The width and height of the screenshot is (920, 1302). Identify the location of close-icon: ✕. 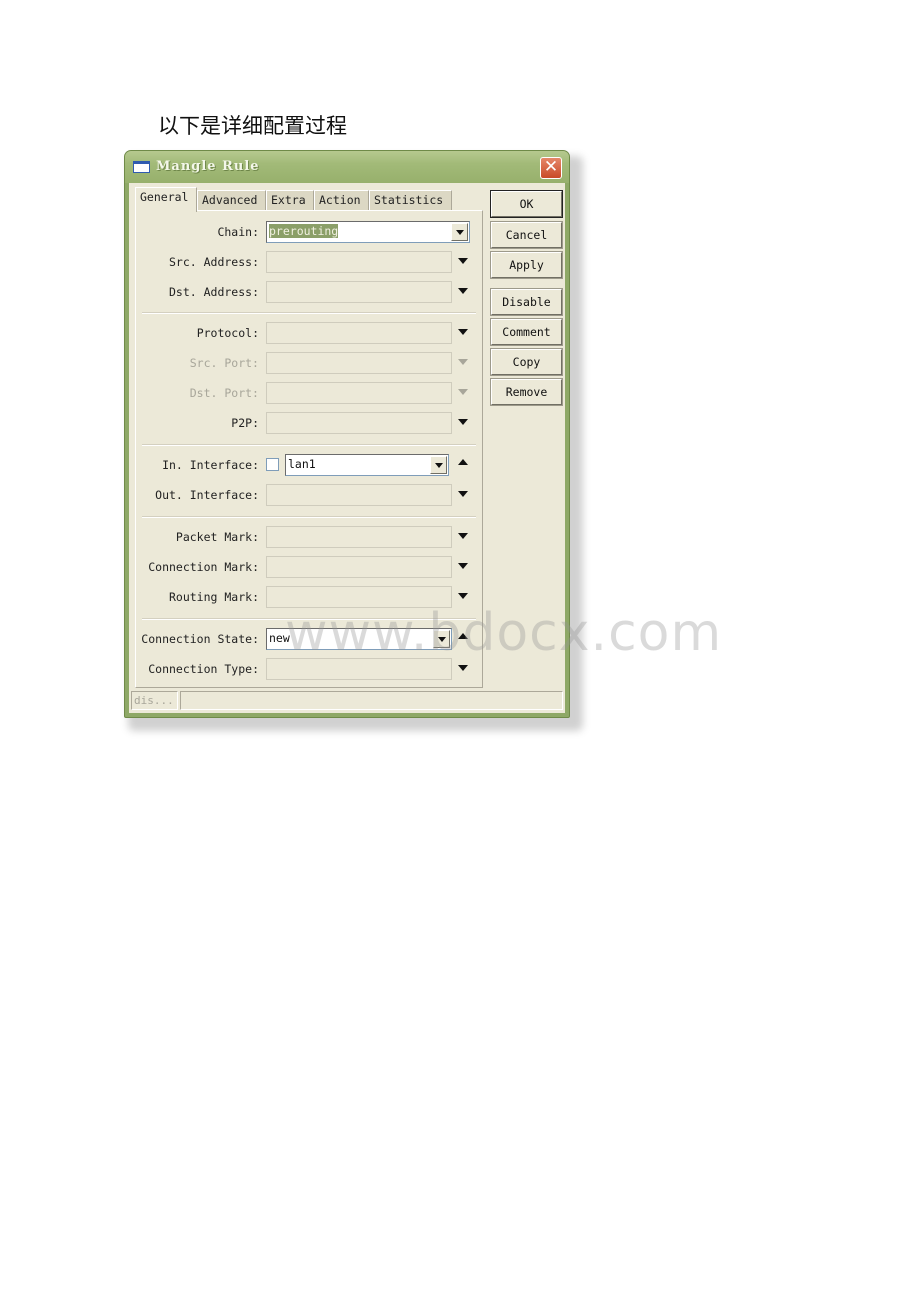
(551, 167).